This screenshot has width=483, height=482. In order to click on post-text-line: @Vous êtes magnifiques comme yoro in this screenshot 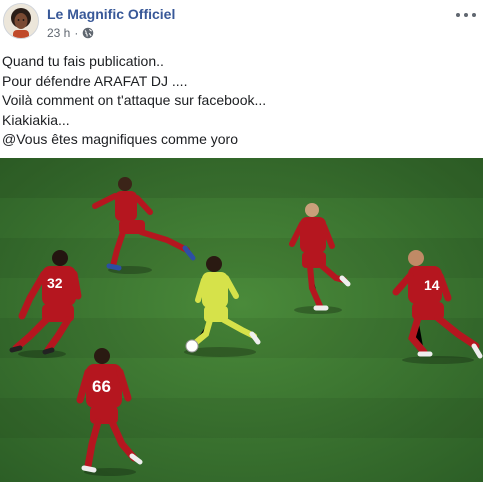, I will do `click(120, 139)`.